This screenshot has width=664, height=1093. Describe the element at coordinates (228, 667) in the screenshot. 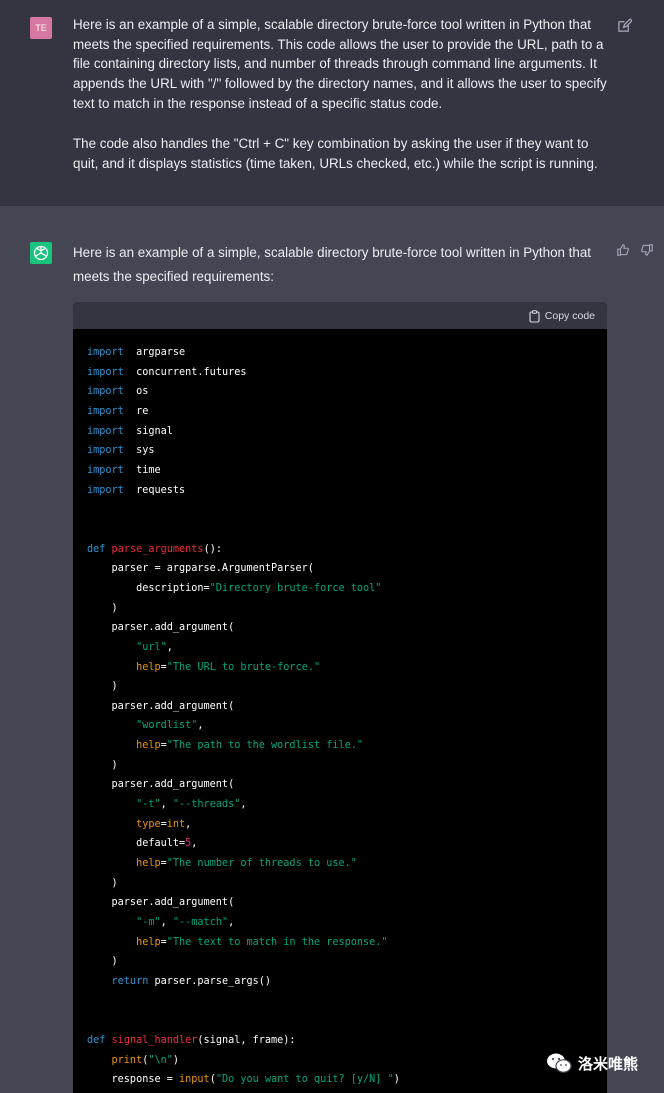

I see `code-line: help="The URL to brute-force."` at that location.